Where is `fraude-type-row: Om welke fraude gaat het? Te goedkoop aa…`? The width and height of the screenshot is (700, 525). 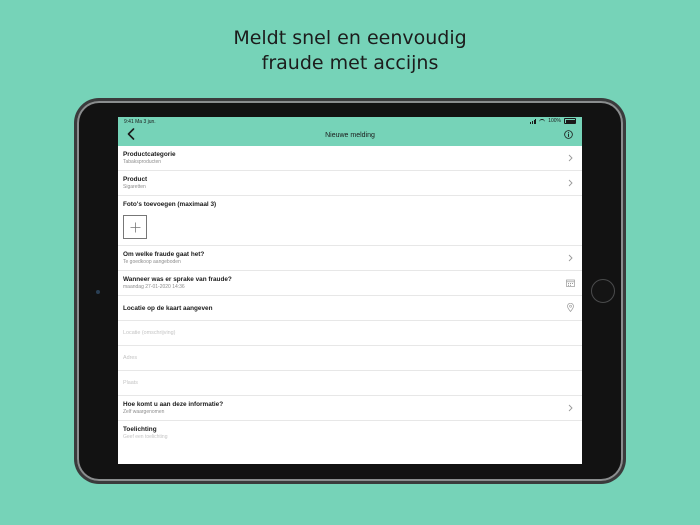
fraude-type-row: Om welke fraude gaat het? Te goedkoop aa… is located at coordinates (350, 258).